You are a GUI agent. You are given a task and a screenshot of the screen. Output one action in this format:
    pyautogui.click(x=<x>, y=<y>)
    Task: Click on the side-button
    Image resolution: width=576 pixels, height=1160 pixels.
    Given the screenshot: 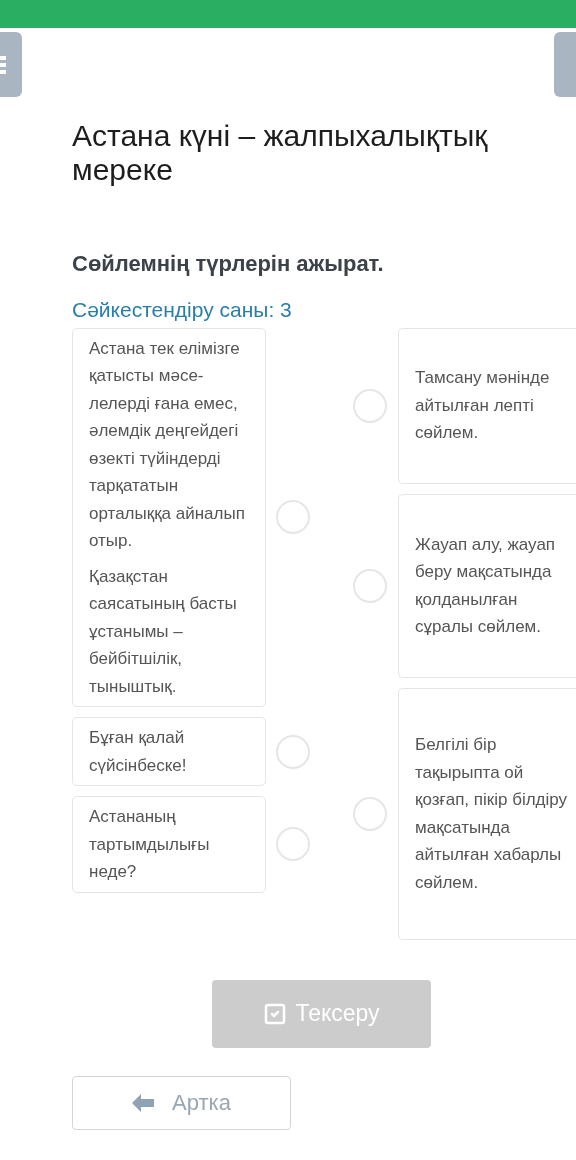 What is the action you would take?
    pyautogui.click(x=565, y=64)
    